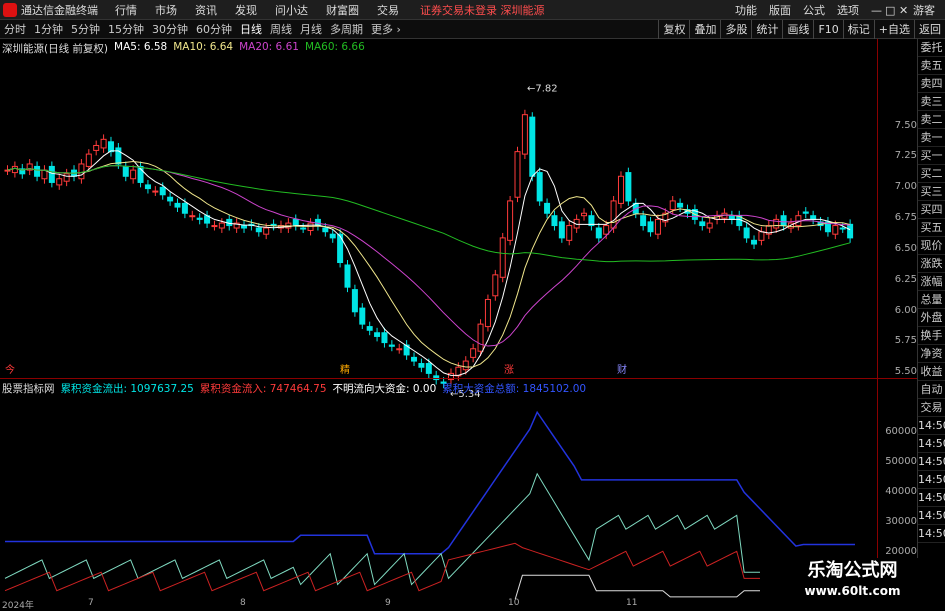 This screenshot has width=945, height=611. What do you see at coordinates (346, 29) in the screenshot?
I see `period-multi: 多周期` at bounding box center [346, 29].